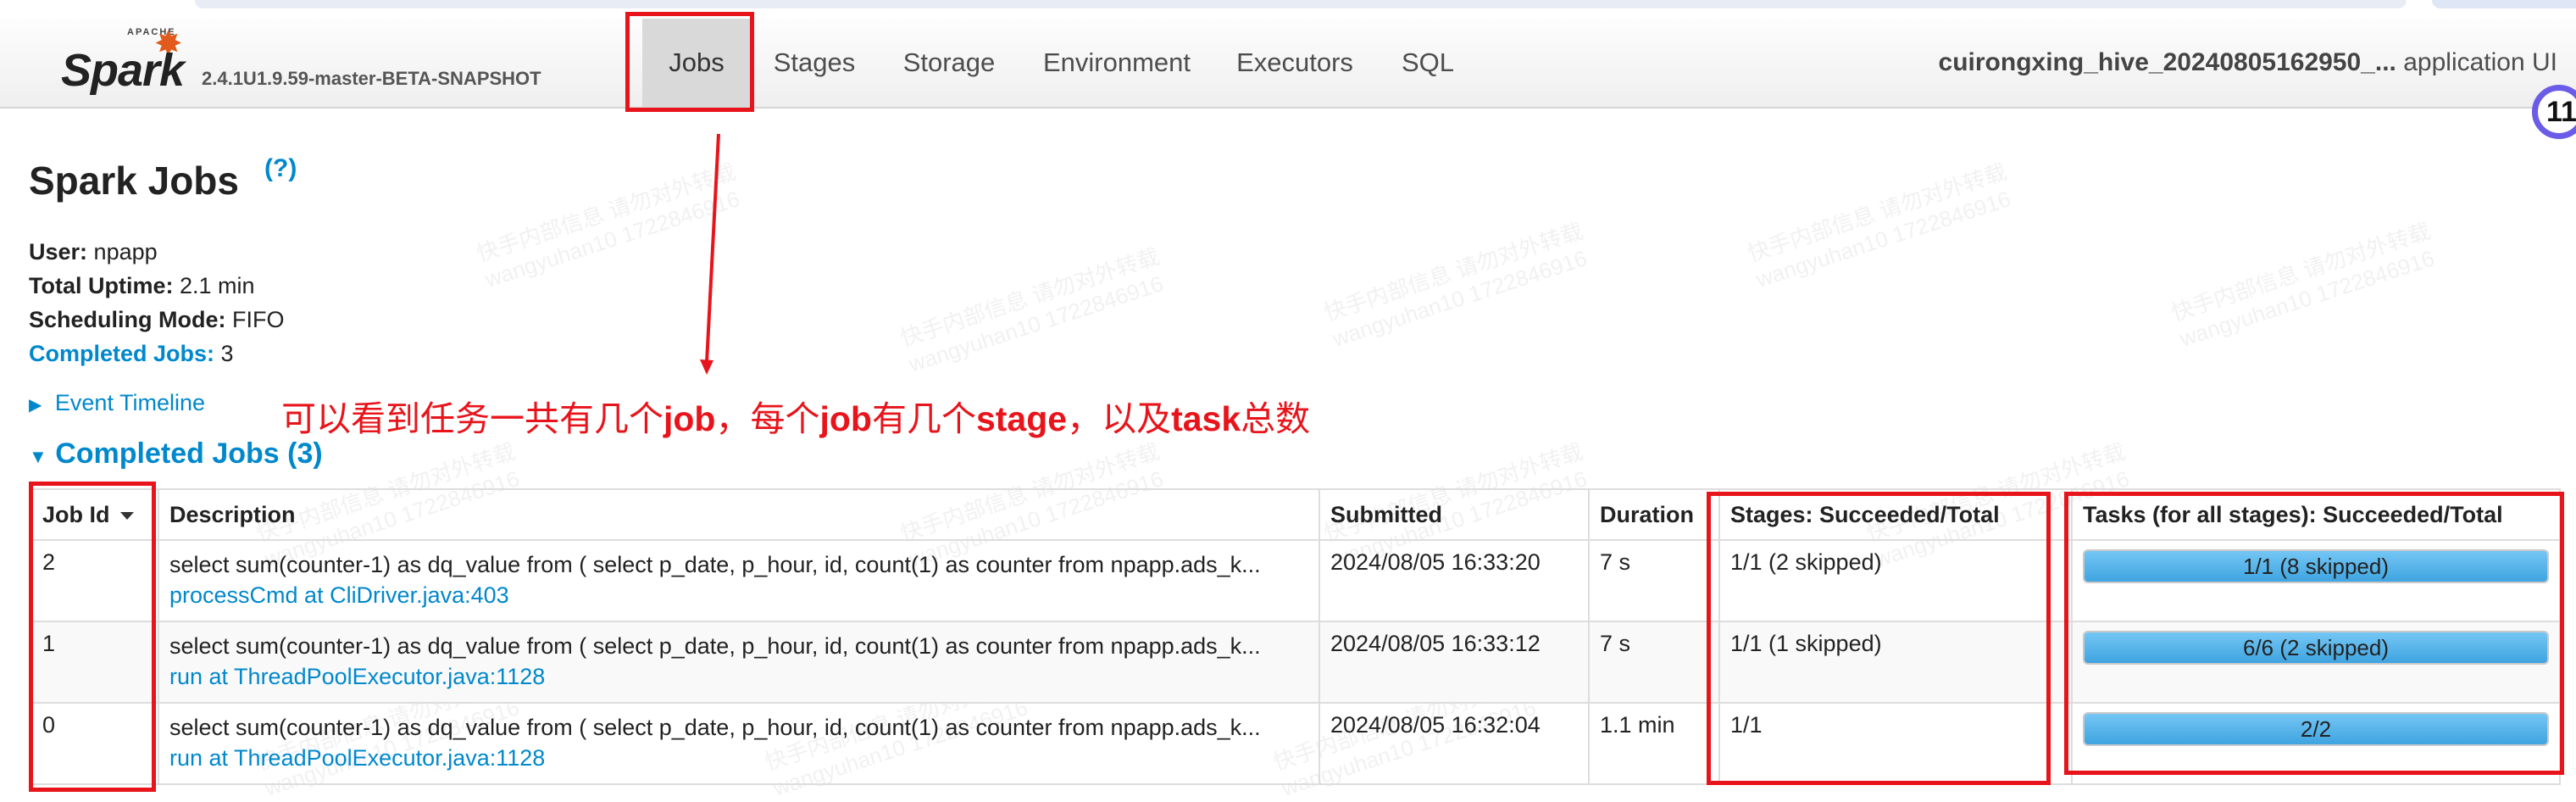 Image resolution: width=2576 pixels, height=802 pixels. Describe the element at coordinates (123, 70) in the screenshot. I see `logo-wordmark: Spark` at that location.